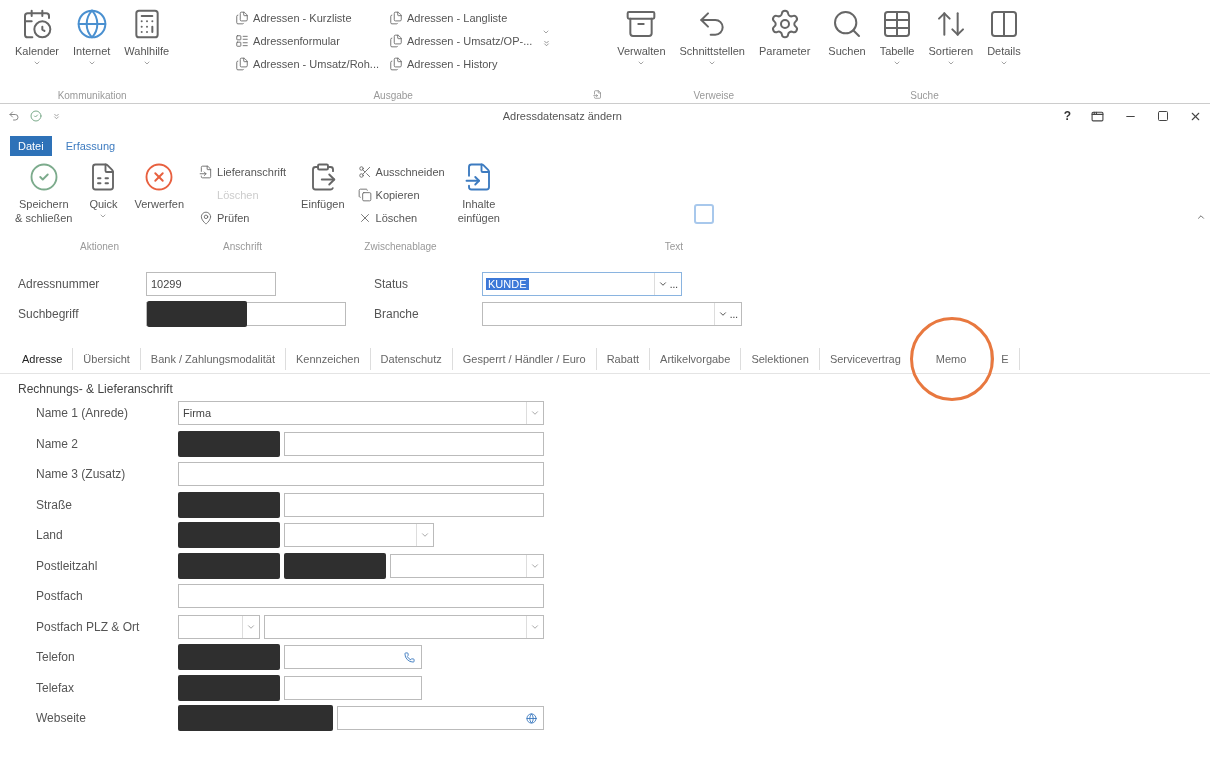 Image resolution: width=1210 pixels, height=760 pixels. What do you see at coordinates (37, 24) in the screenshot?
I see `calendar-icon` at bounding box center [37, 24].